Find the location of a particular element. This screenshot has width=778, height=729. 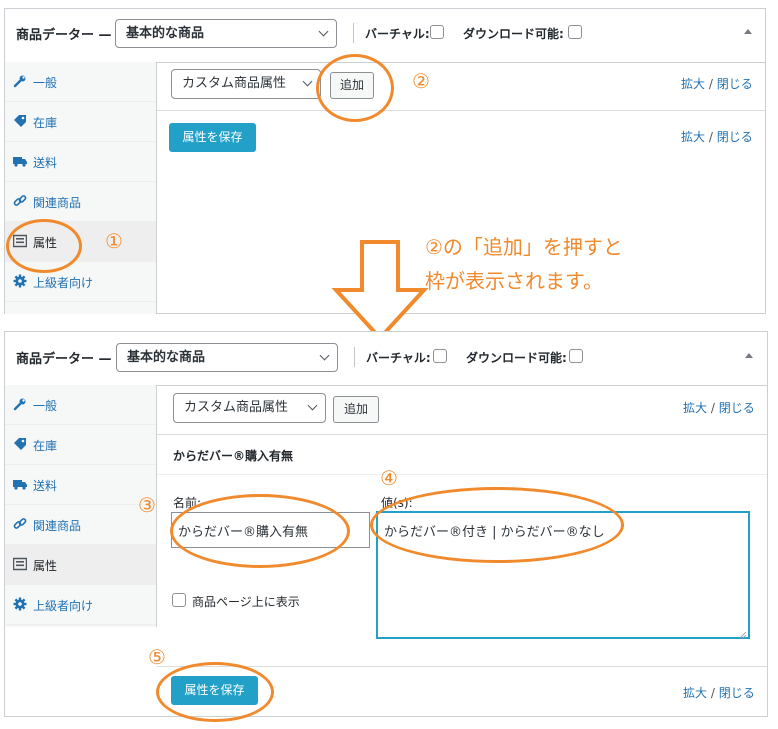

annotation-step3: ③ is located at coordinates (147, 505).